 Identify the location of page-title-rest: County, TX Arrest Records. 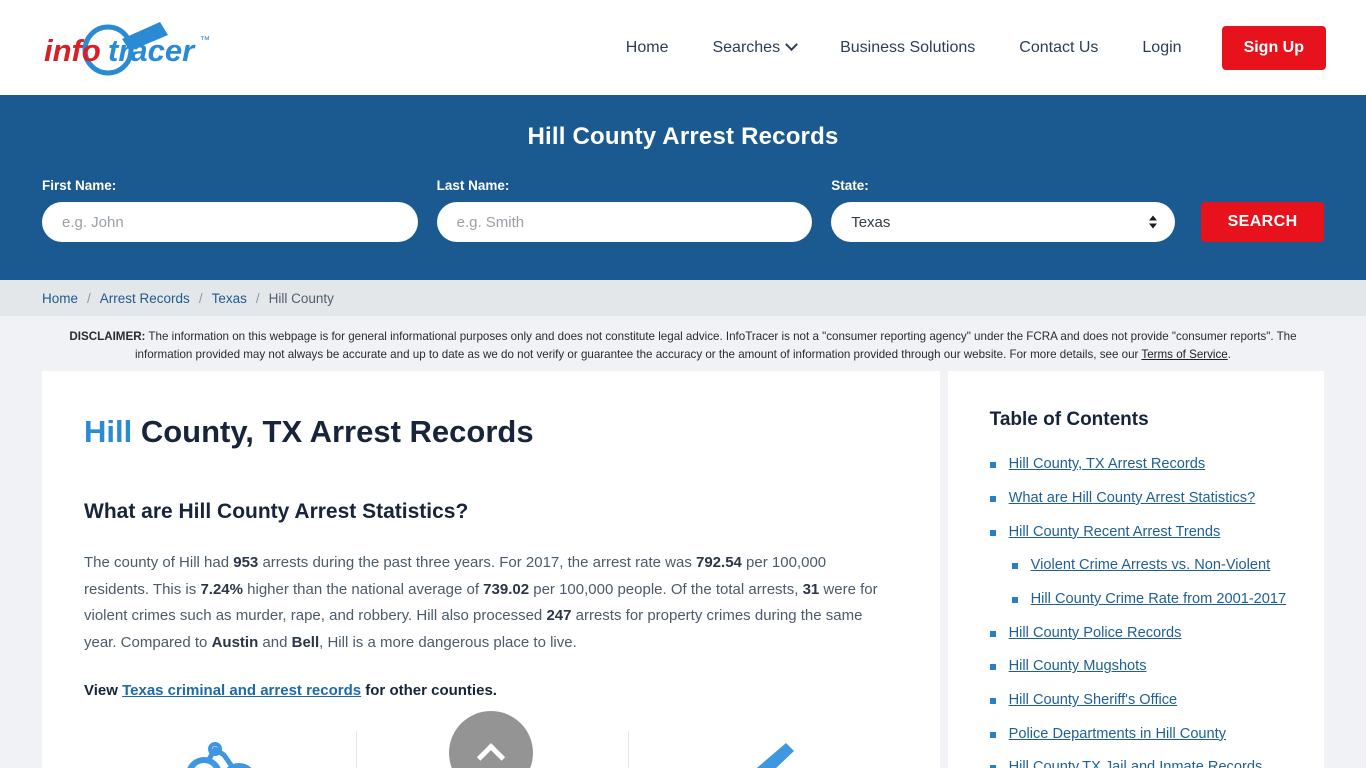
(333, 432).